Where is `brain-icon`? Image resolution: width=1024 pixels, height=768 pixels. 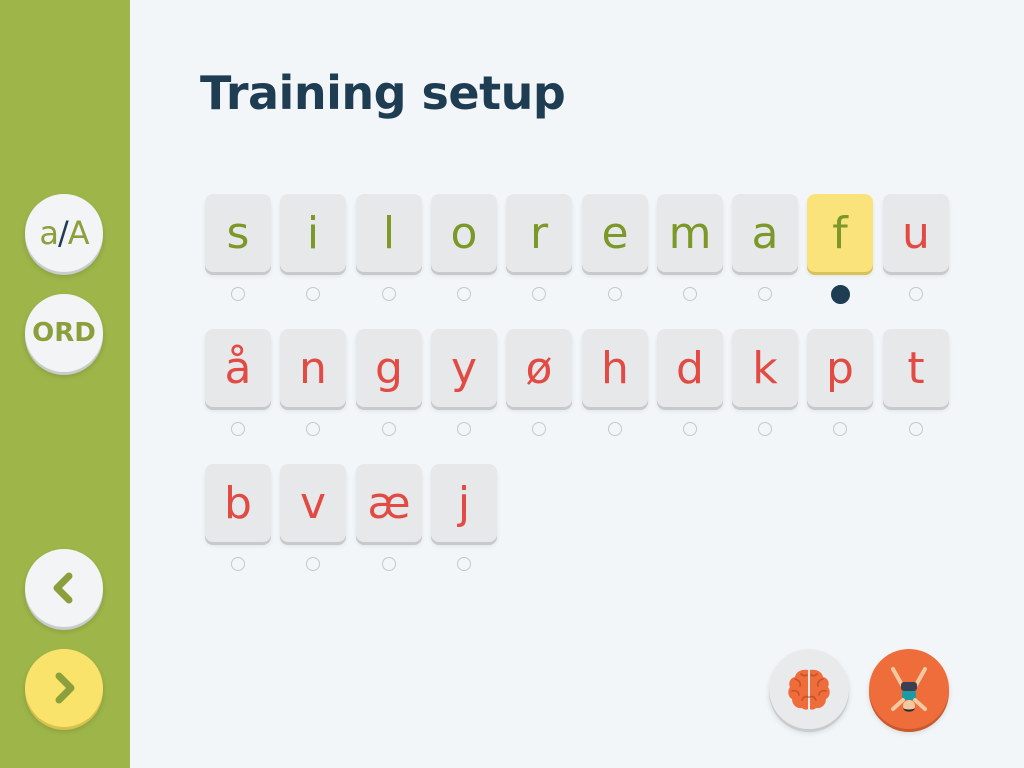
brain-icon is located at coordinates (809, 689).